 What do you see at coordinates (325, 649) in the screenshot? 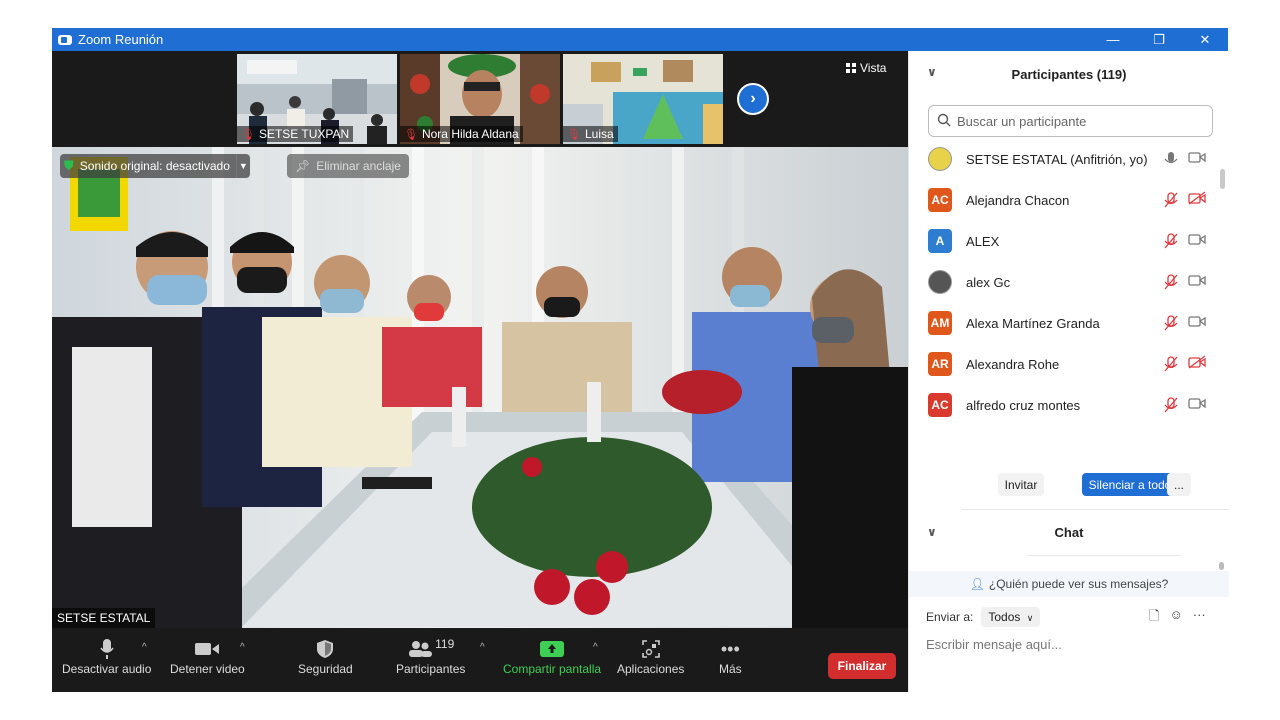
I see `shield-icon` at bounding box center [325, 649].